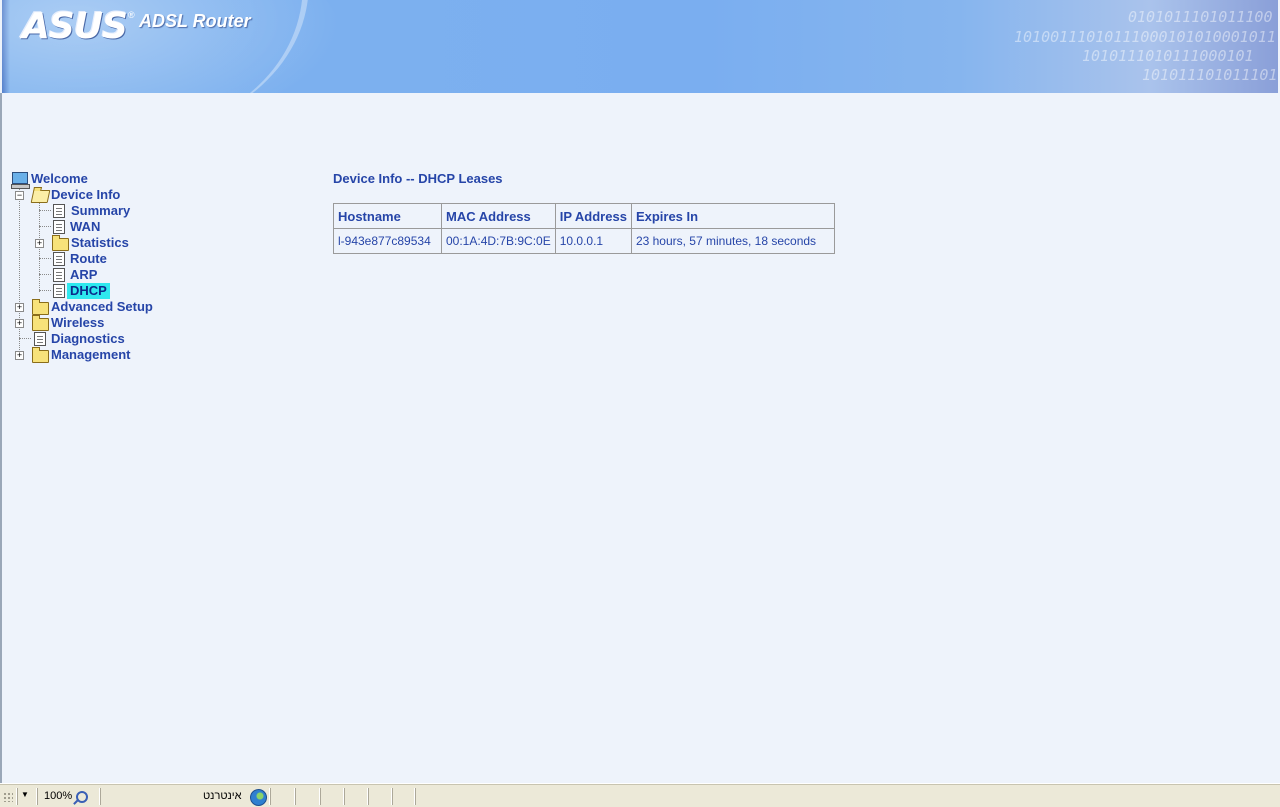 This screenshot has width=1280, height=807. I want to click on page-title: Device Info -- DHCP Leases, so click(418, 178).